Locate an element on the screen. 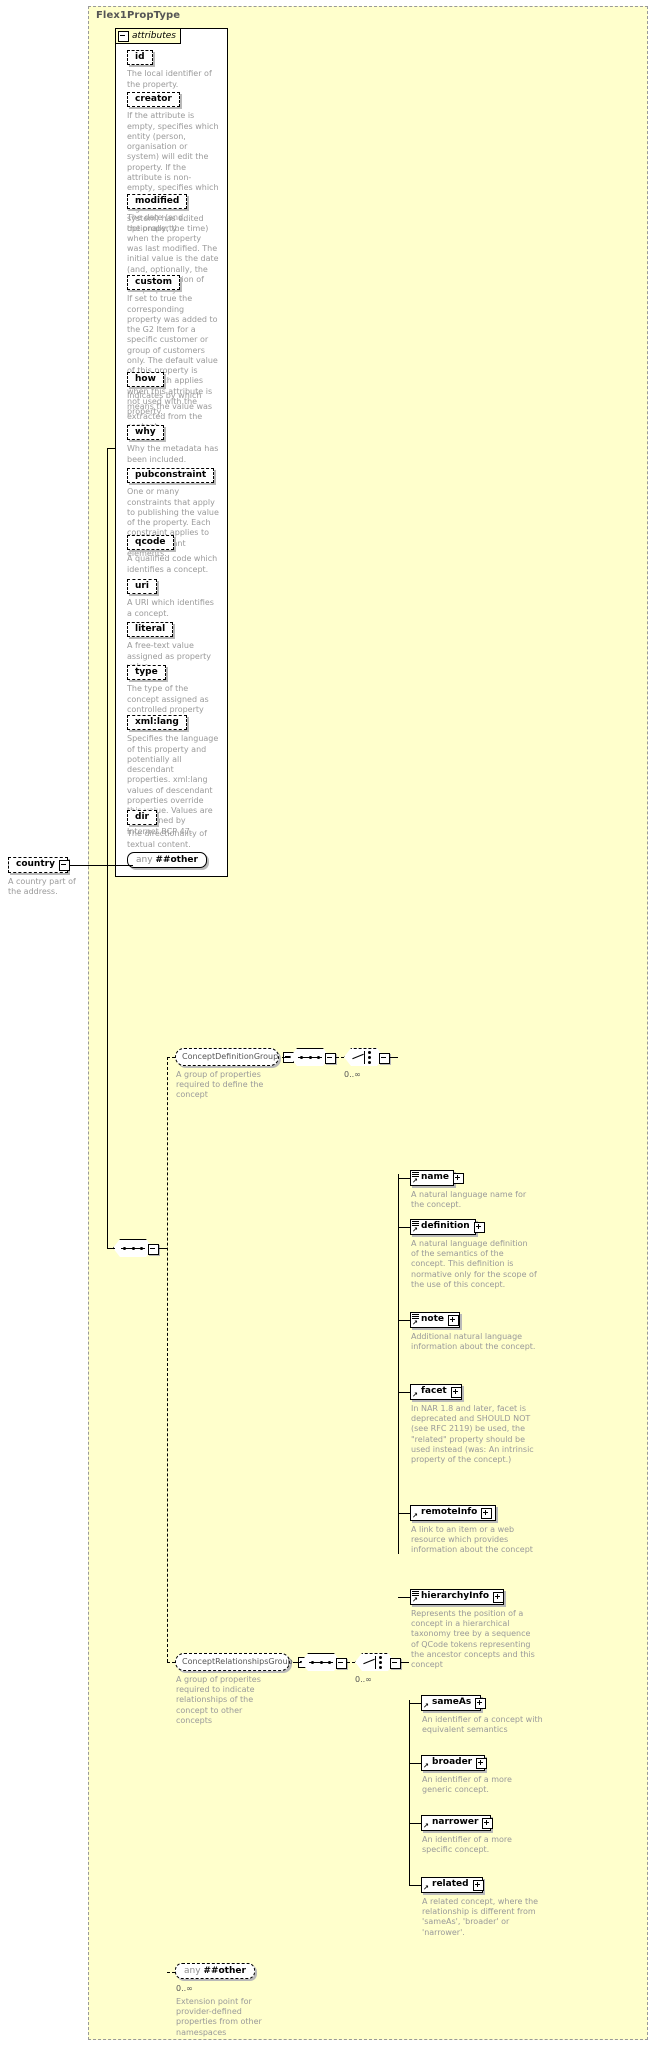 The height and width of the screenshot is (2048, 658). element-description: A country part of the address. is located at coordinates (42, 887).